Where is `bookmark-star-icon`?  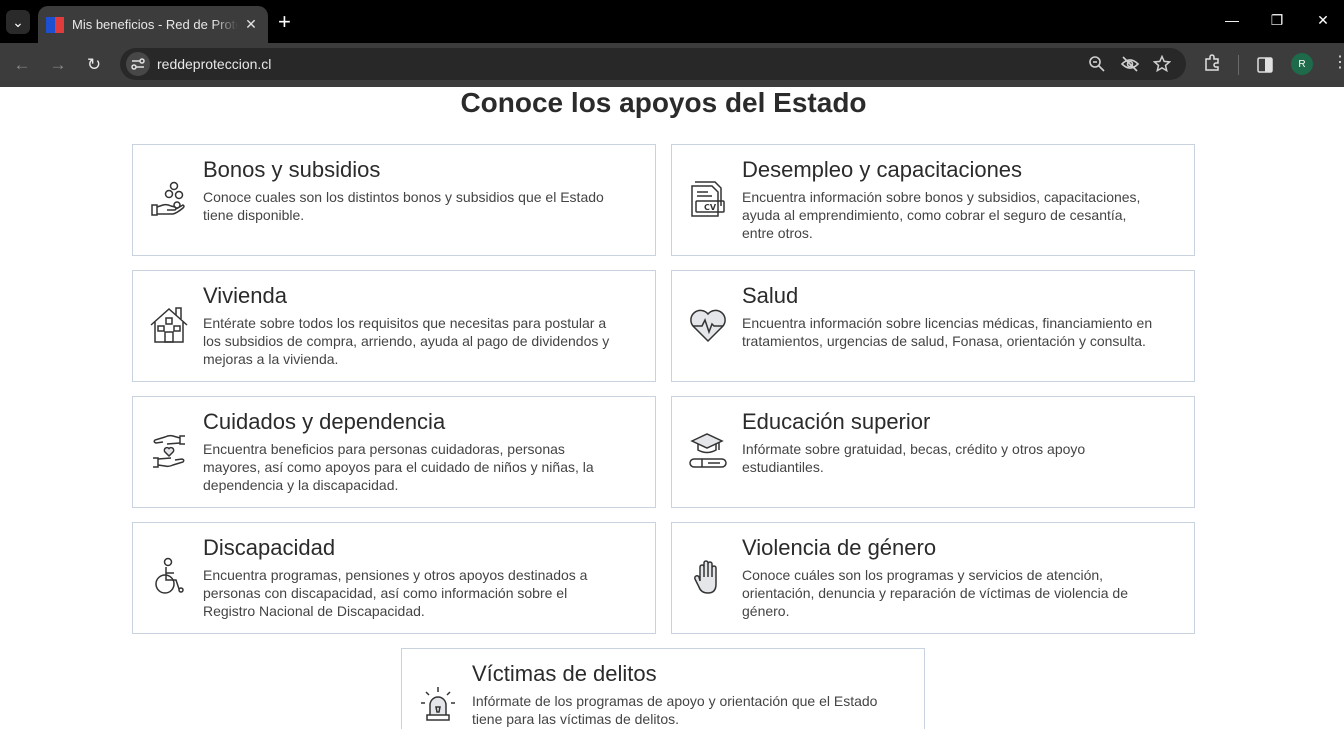
bookmark-star-icon is located at coordinates (1162, 64).